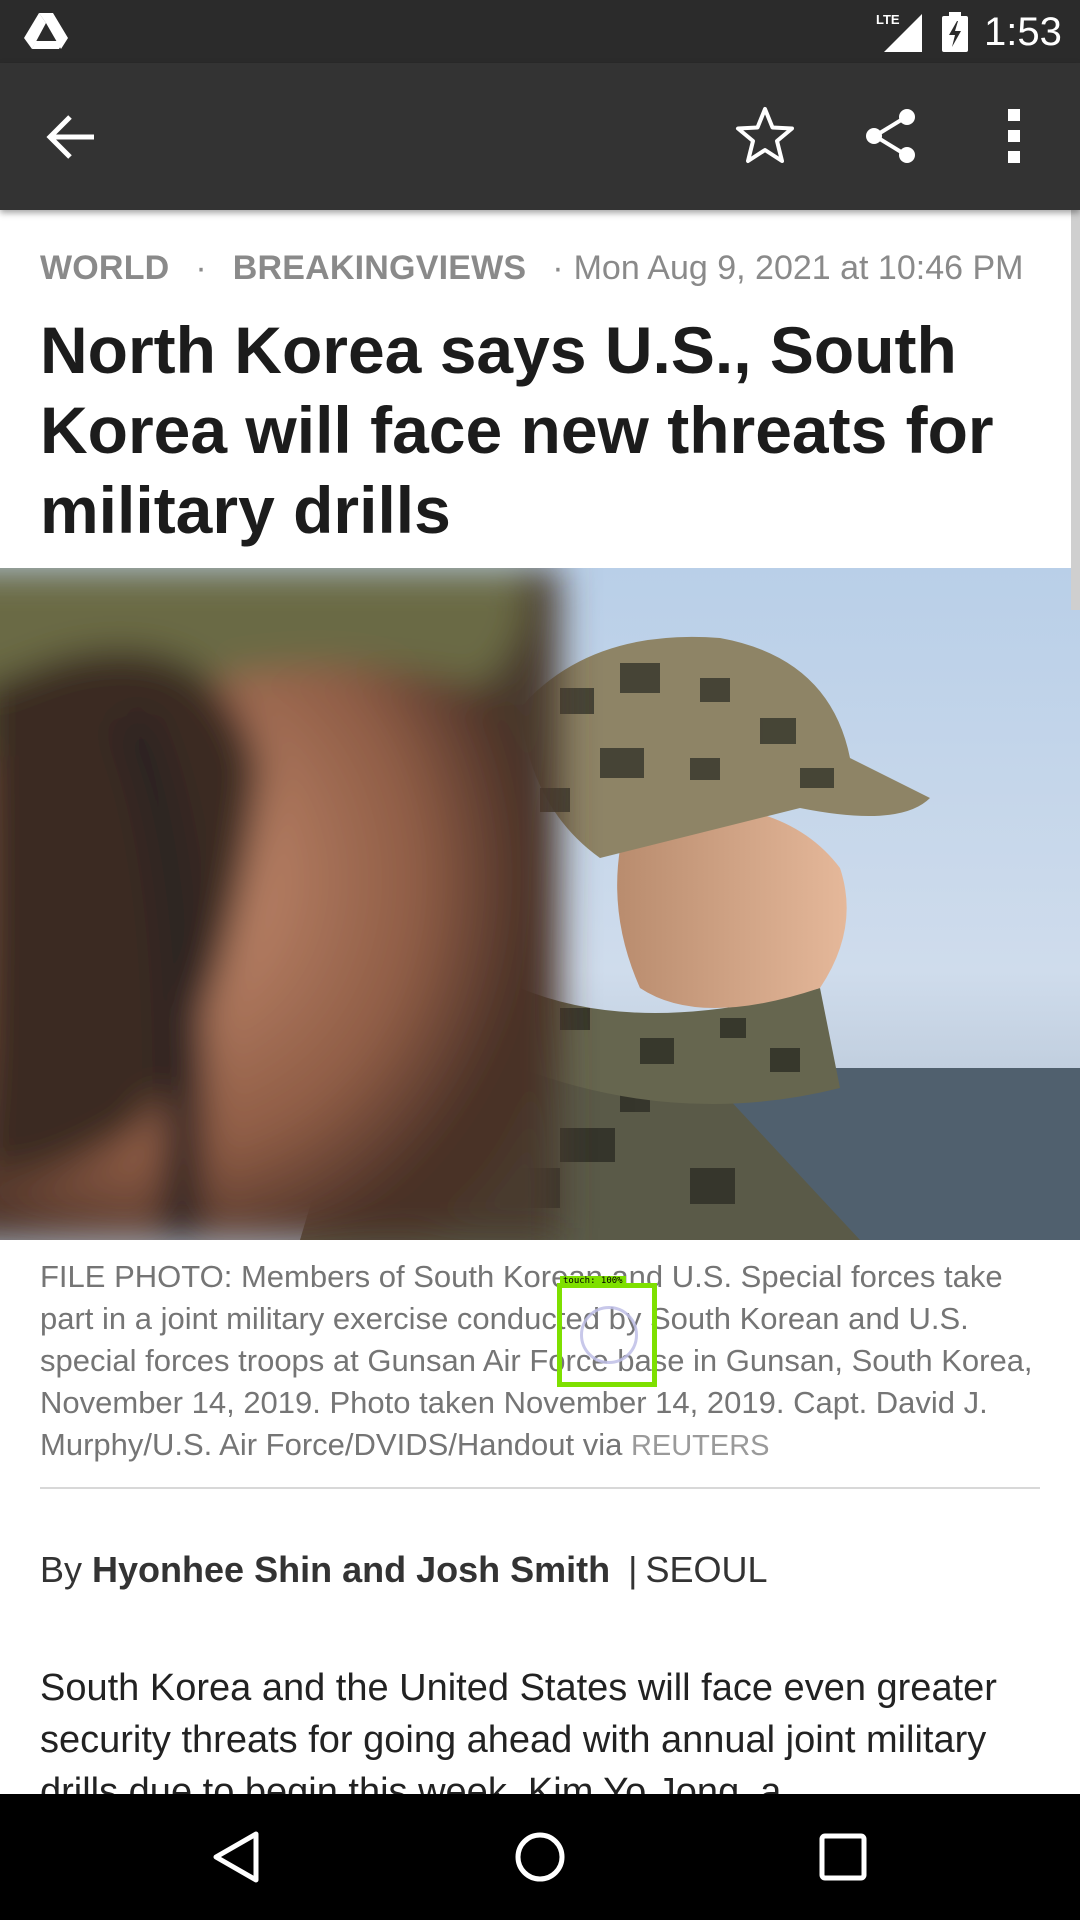  What do you see at coordinates (540, 31) in the screenshot?
I see `status-bar: LTE 1:53` at bounding box center [540, 31].